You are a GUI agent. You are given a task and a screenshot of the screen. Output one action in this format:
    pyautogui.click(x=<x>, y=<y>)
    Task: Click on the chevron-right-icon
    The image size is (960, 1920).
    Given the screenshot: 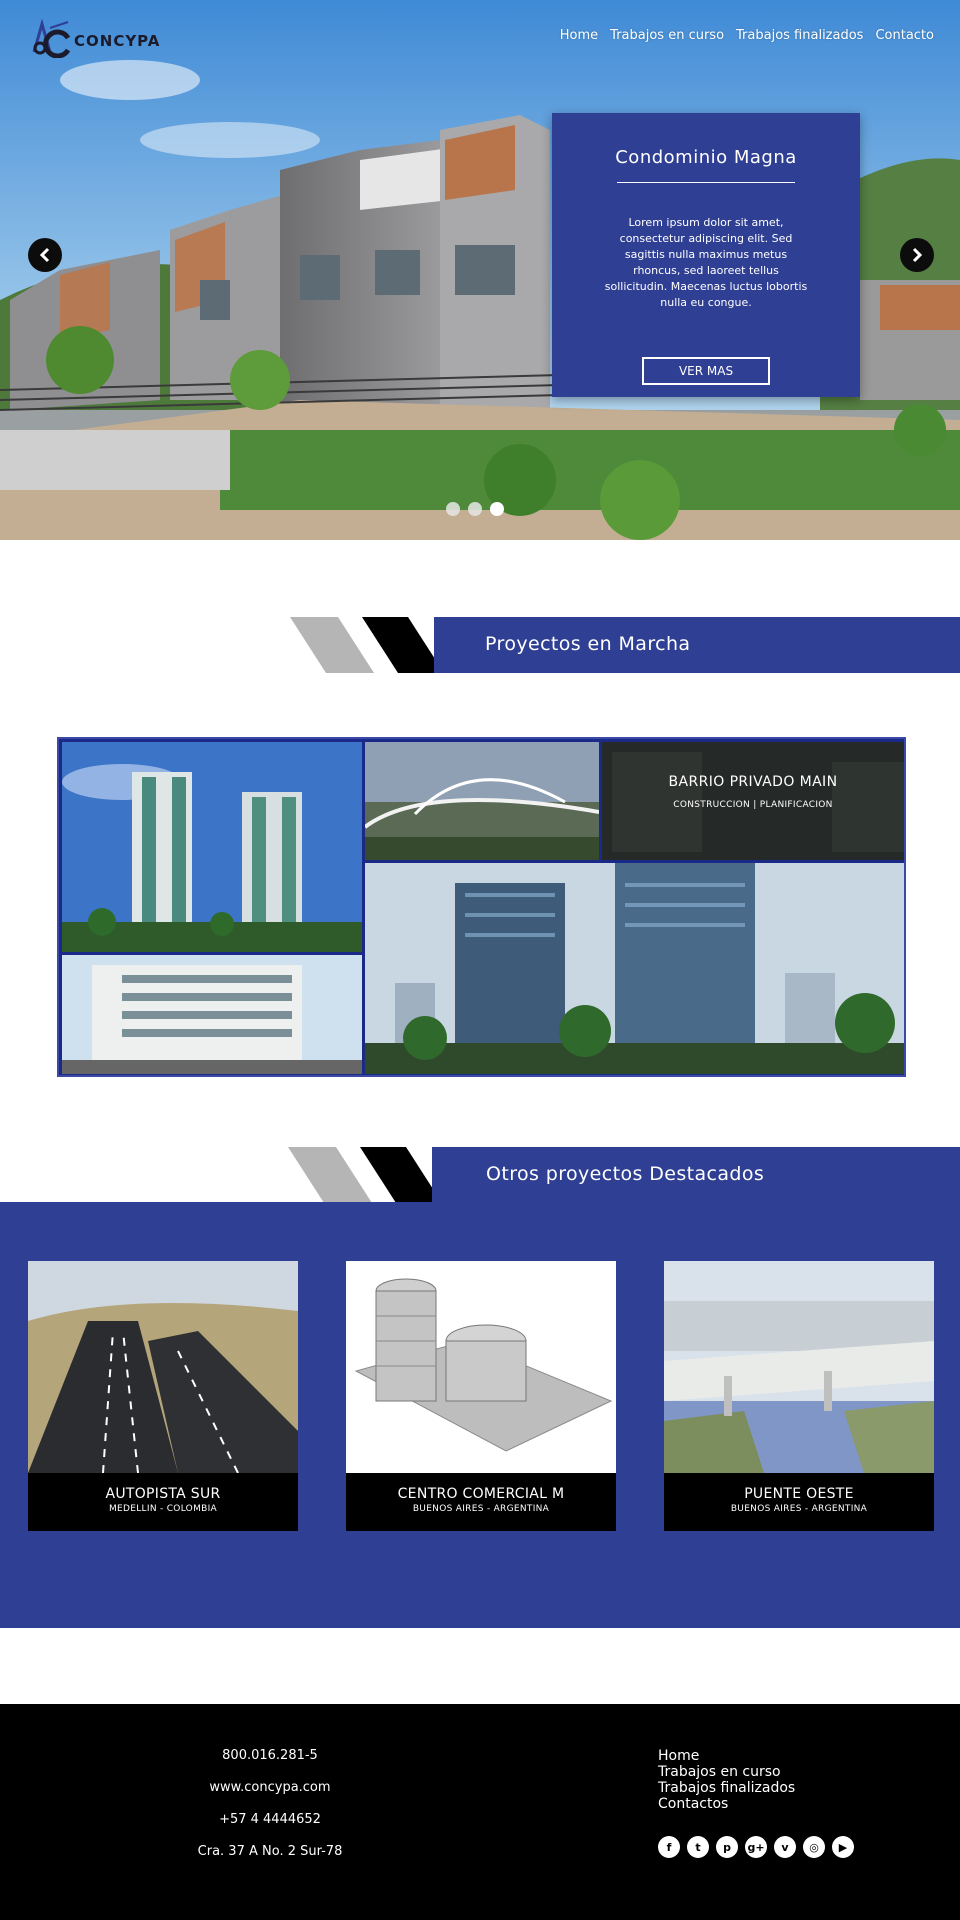 What is the action you would take?
    pyautogui.click(x=917, y=255)
    